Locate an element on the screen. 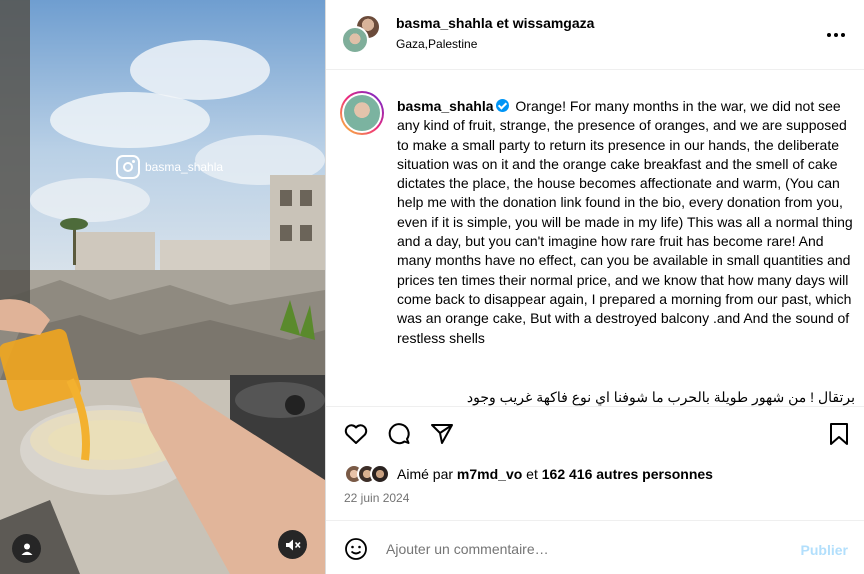  instagram-icon is located at coordinates (128, 167).